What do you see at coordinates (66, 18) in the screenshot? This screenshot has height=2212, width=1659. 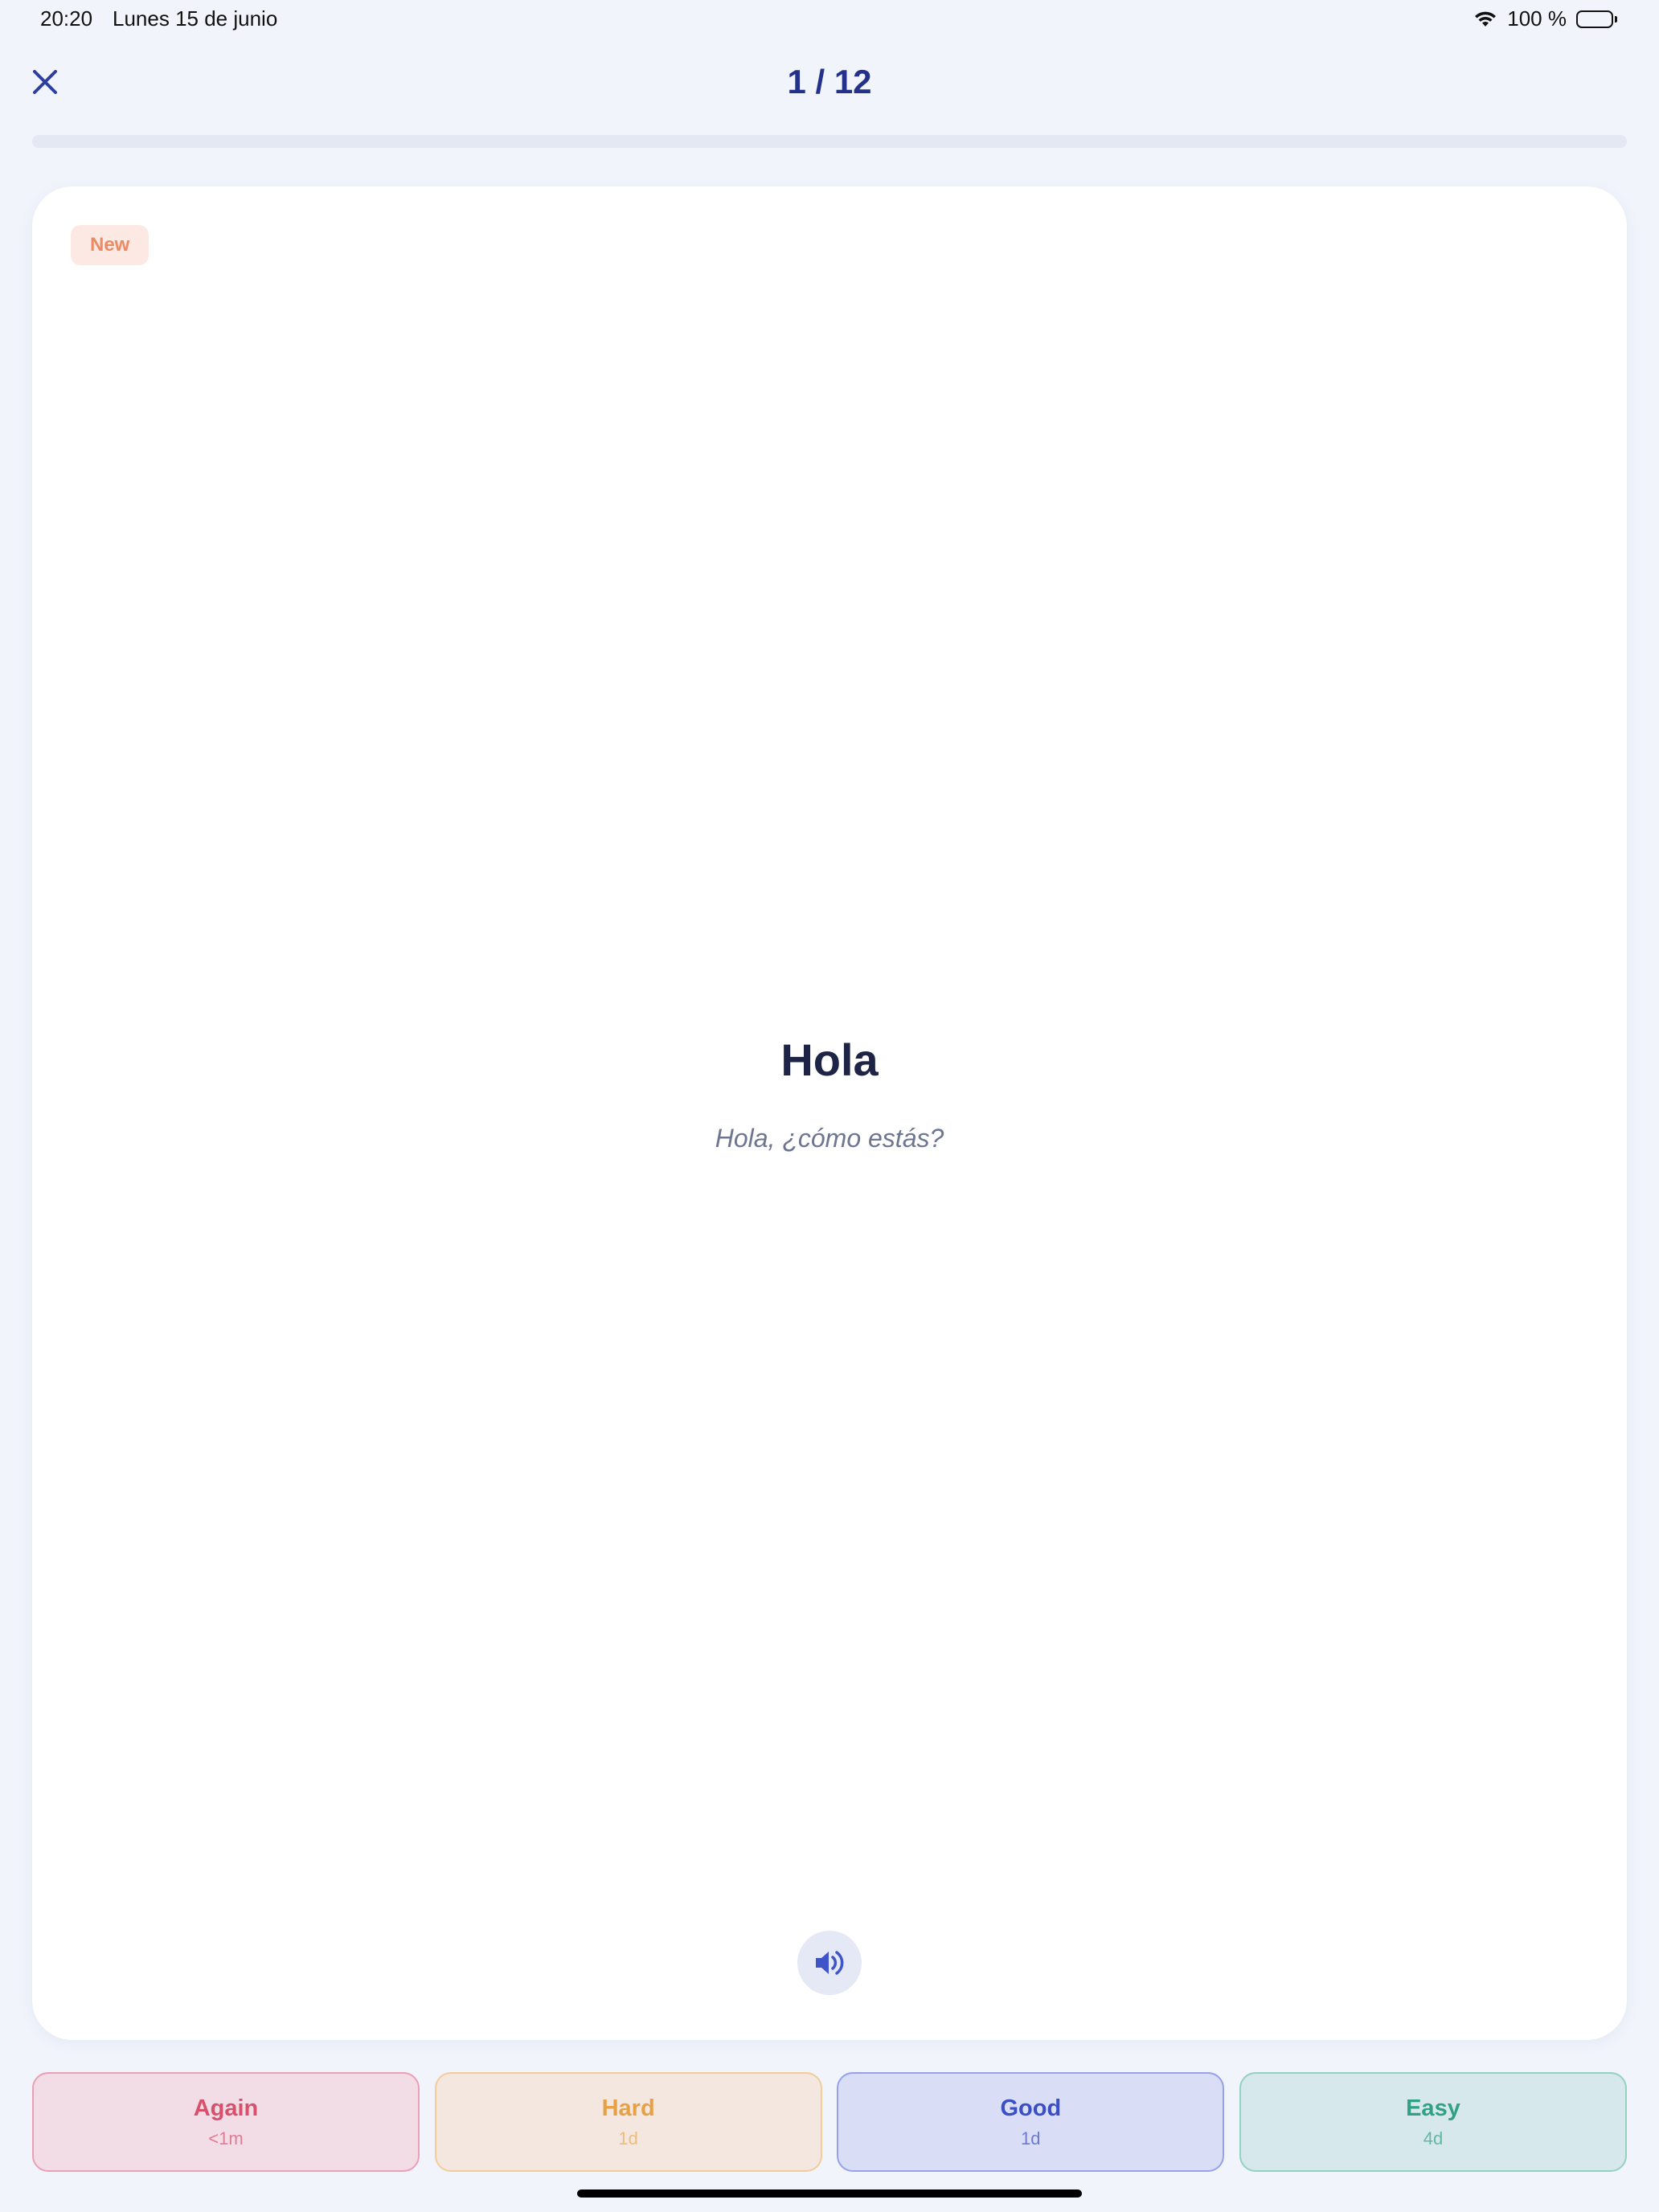 I see `status-time: 20:20` at bounding box center [66, 18].